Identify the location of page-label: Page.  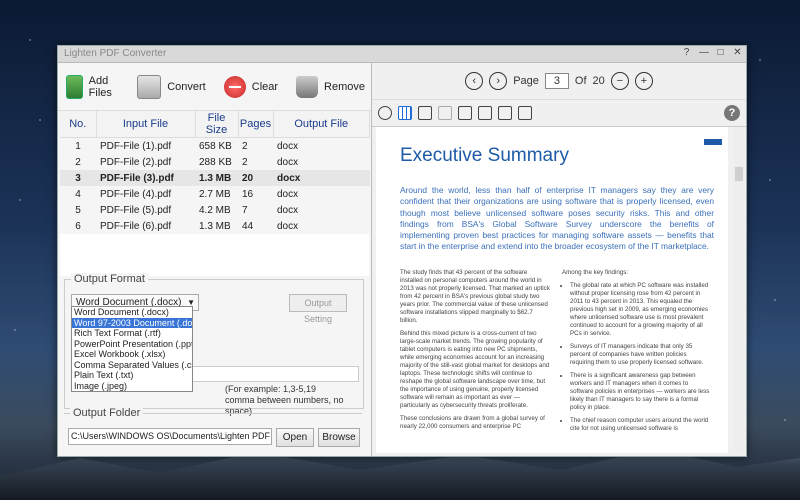
(526, 81).